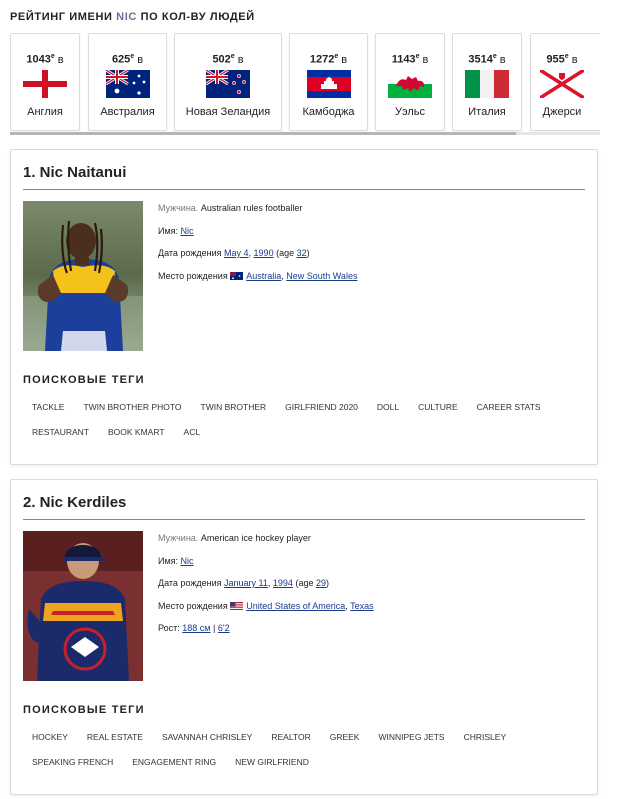  I want to click on birth-year-link: 1990, so click(264, 253).